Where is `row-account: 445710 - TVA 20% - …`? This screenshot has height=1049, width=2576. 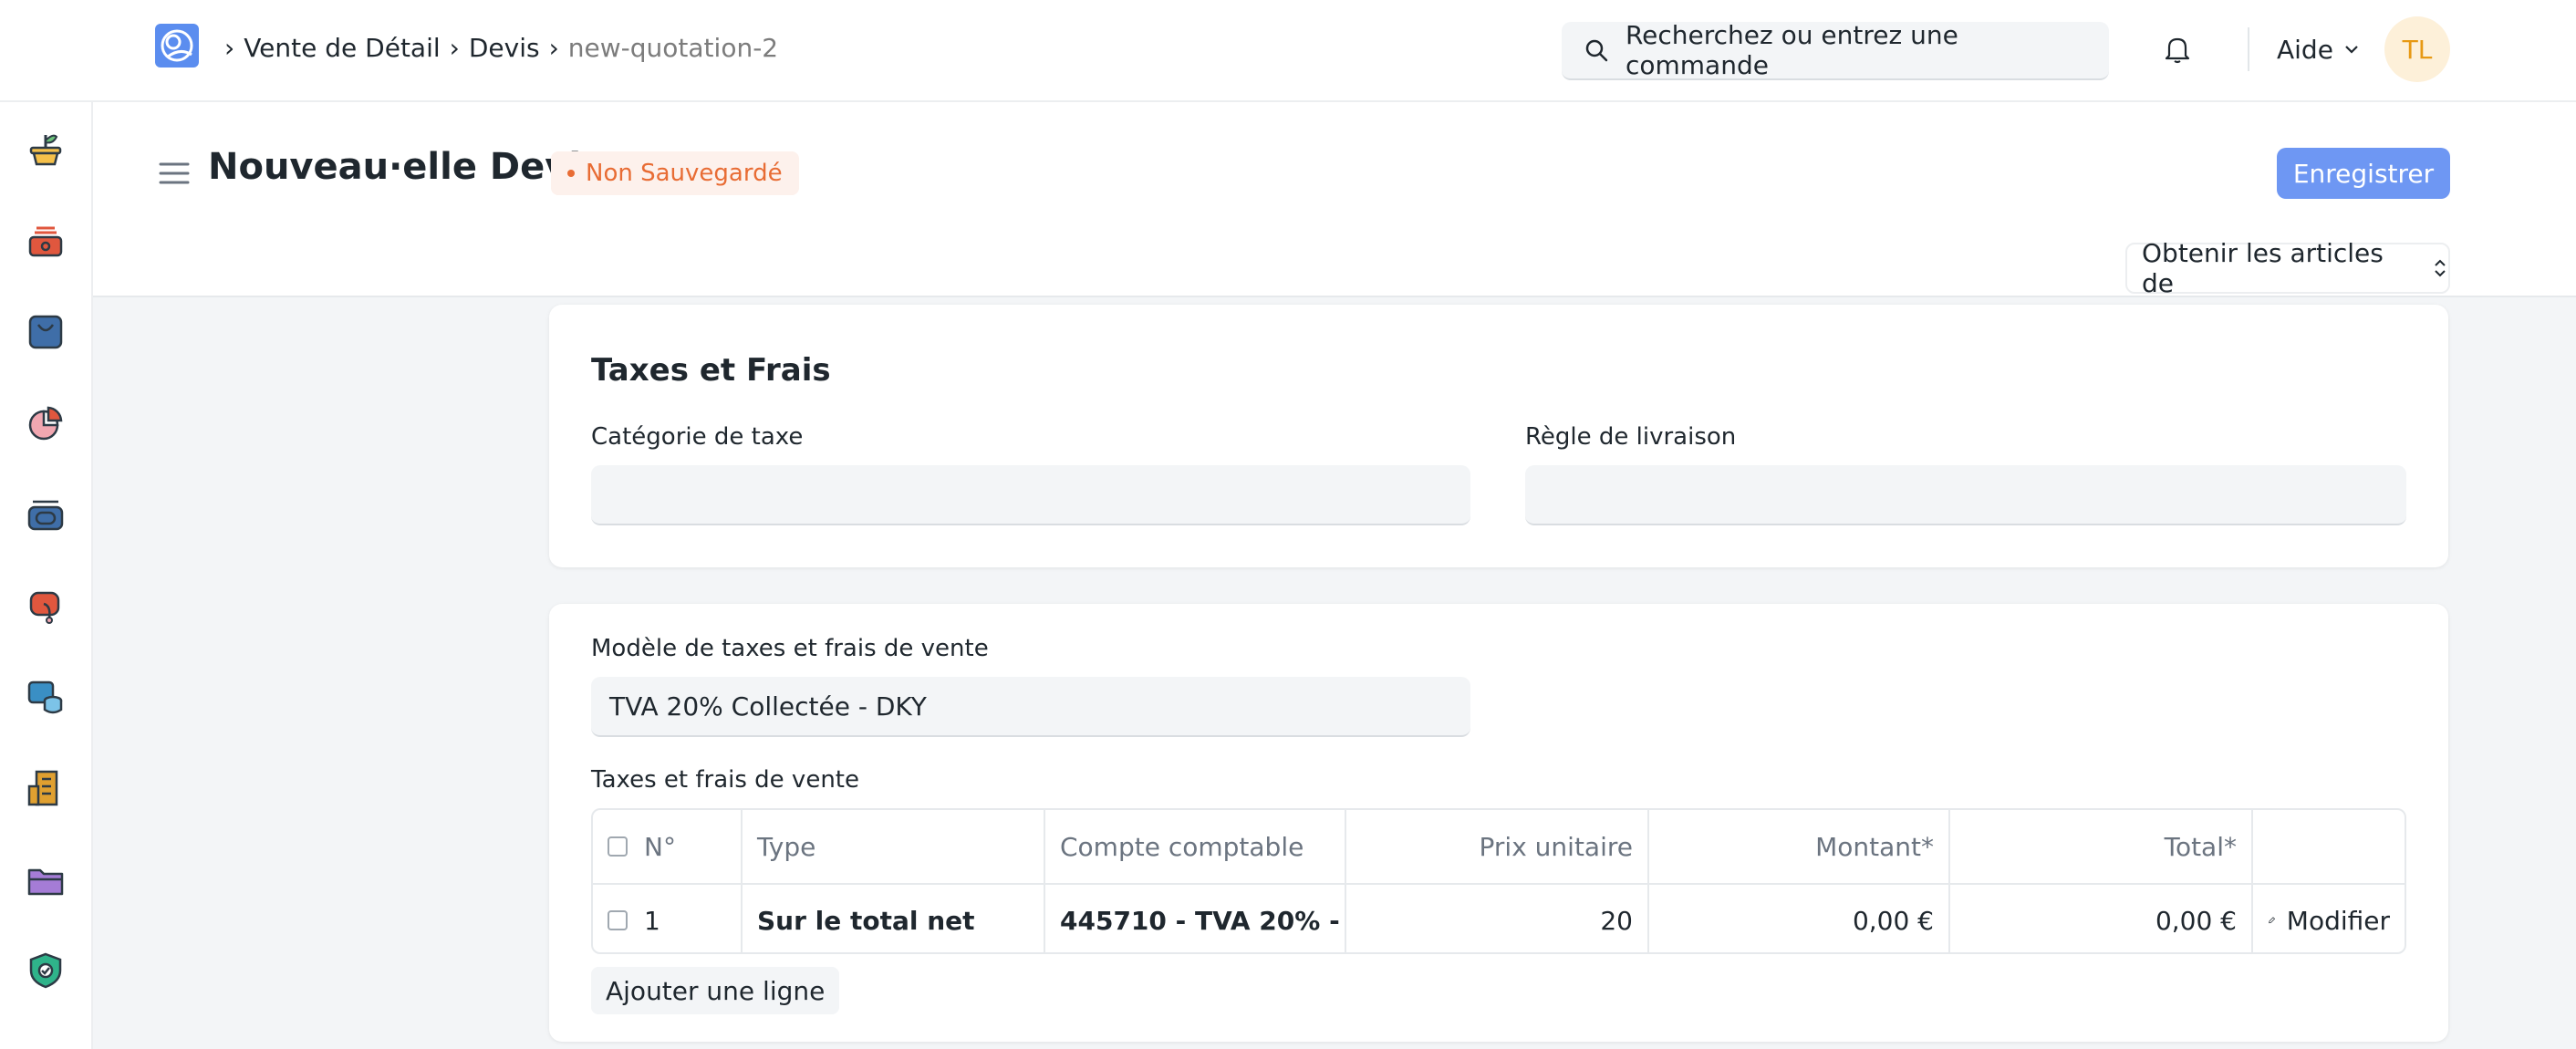 row-account: 445710 - TVA 20% - … is located at coordinates (1195, 919).